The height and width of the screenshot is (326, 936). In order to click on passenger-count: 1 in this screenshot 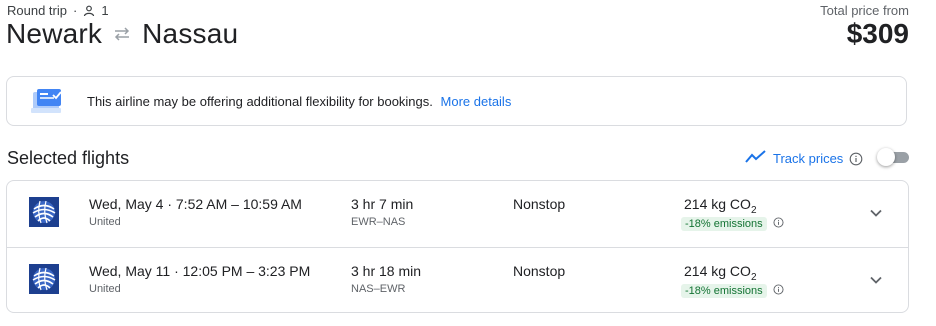, I will do `click(105, 10)`.